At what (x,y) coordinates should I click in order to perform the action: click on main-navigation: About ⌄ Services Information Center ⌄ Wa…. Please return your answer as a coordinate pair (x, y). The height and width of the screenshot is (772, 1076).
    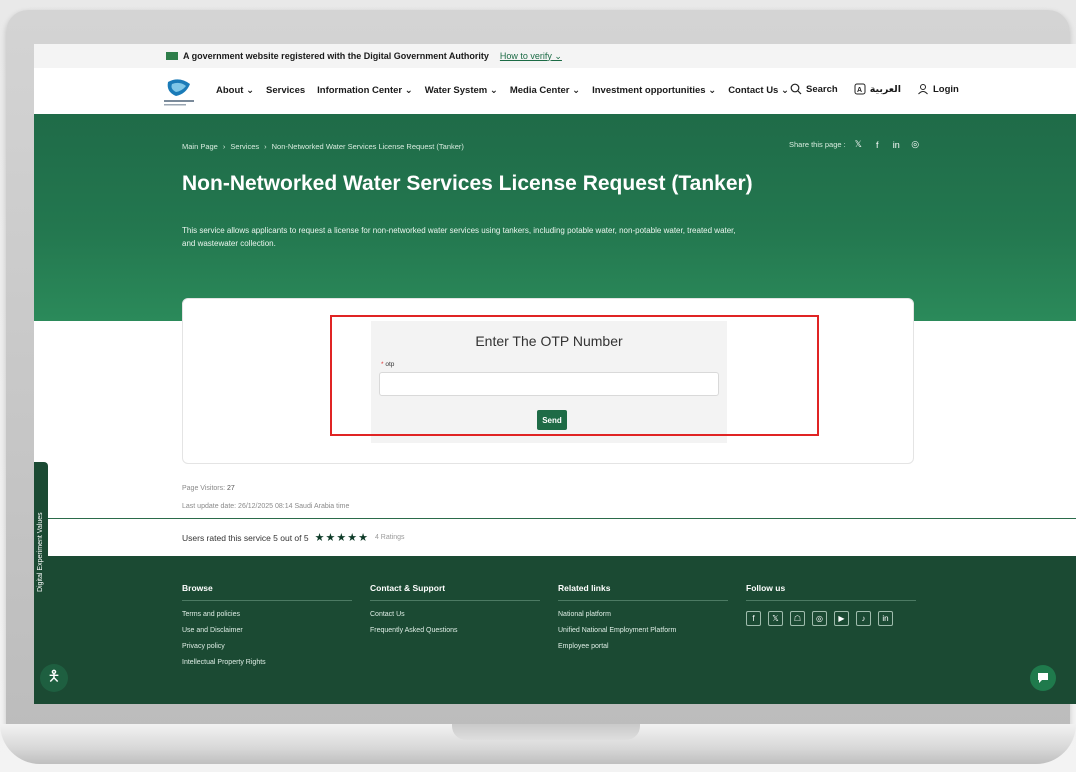
    Looking at the image, I should click on (555, 91).